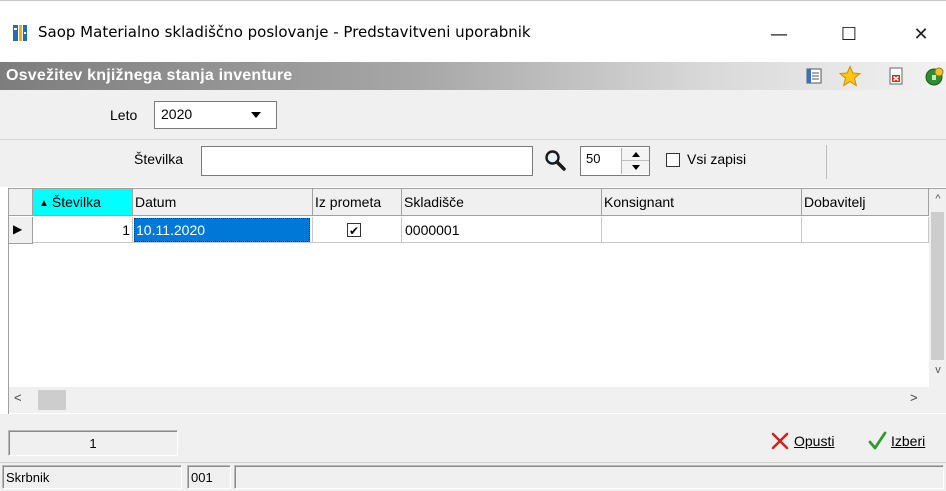  I want to click on sort-ascending-icon: ▲, so click(44, 203).